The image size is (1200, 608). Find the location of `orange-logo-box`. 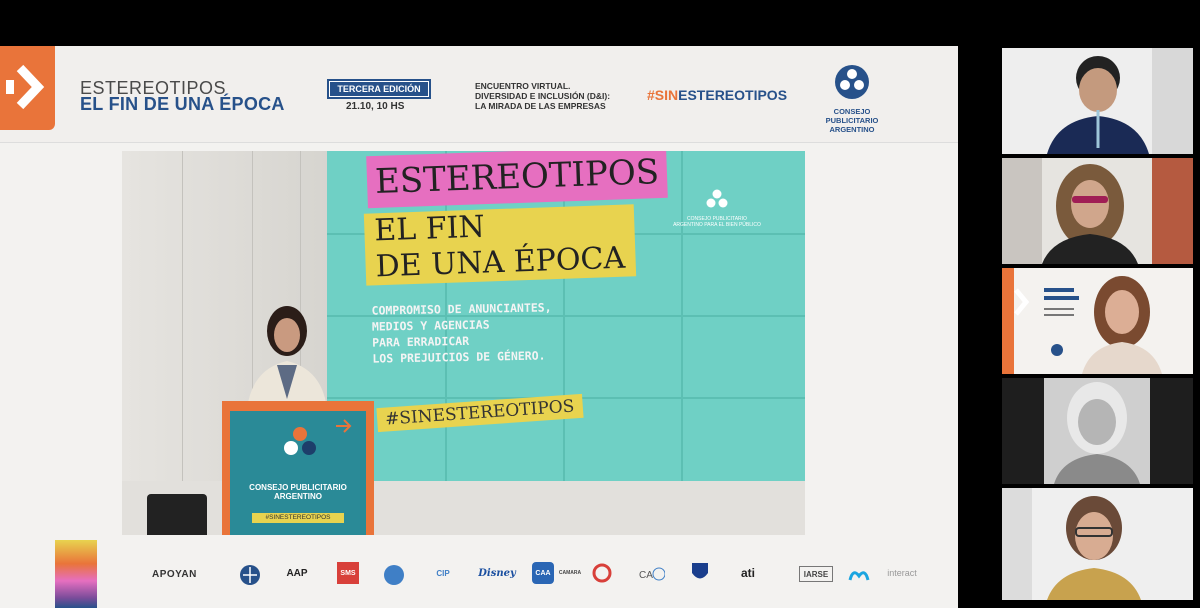

orange-logo-box is located at coordinates (27, 88).